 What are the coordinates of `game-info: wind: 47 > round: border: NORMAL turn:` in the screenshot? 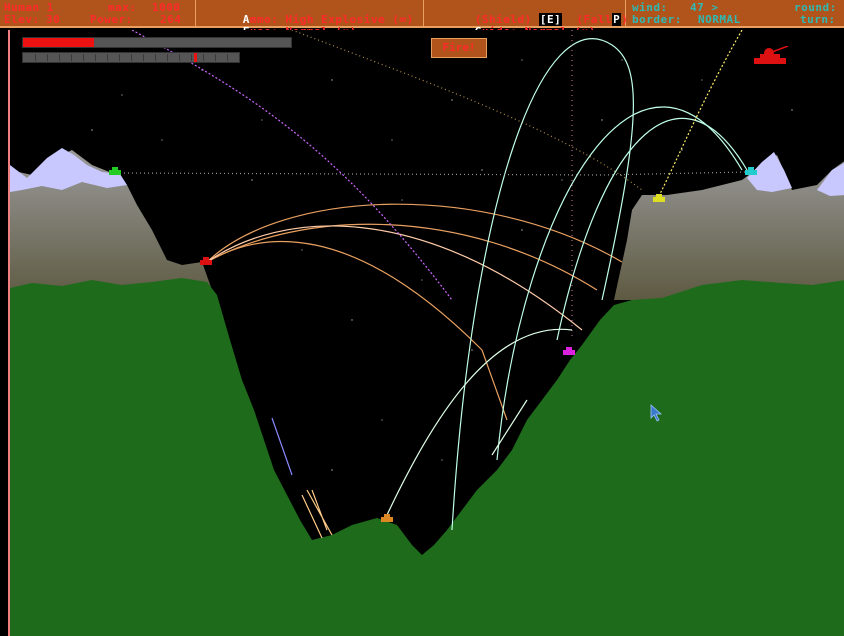 It's located at (735, 14).